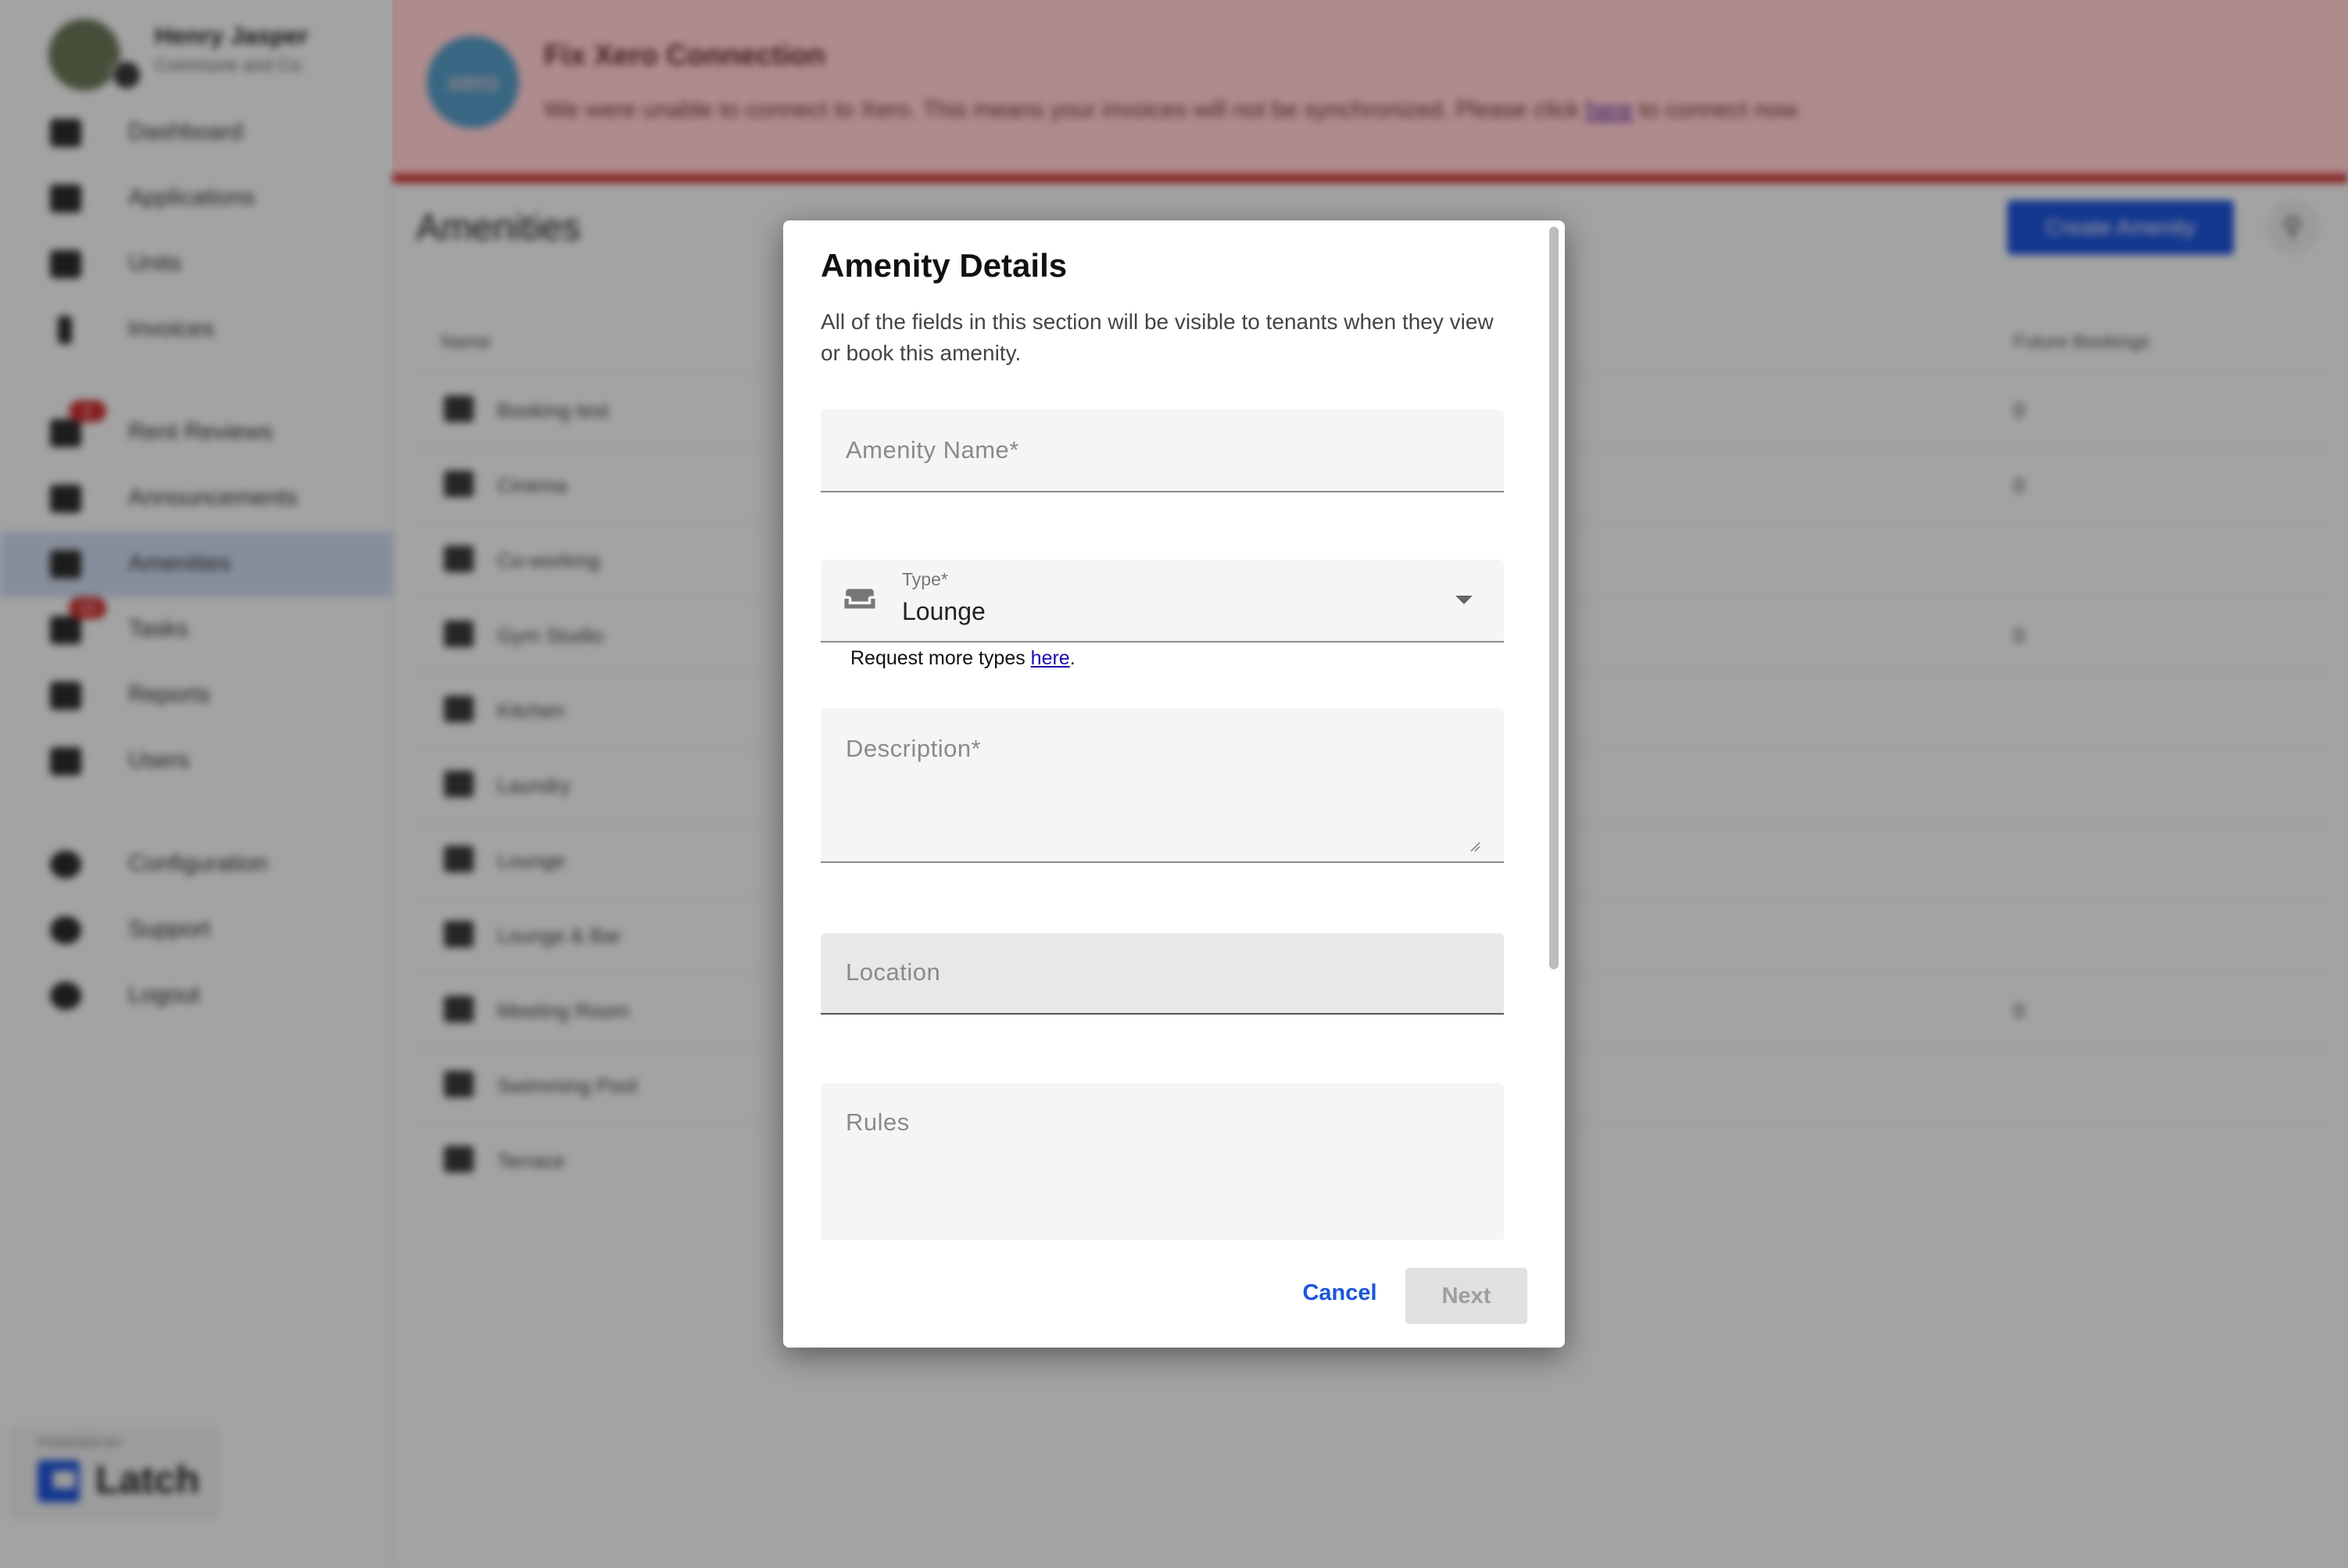 This screenshot has width=2348, height=1568. What do you see at coordinates (944, 611) in the screenshot?
I see `type-value: Lounge` at bounding box center [944, 611].